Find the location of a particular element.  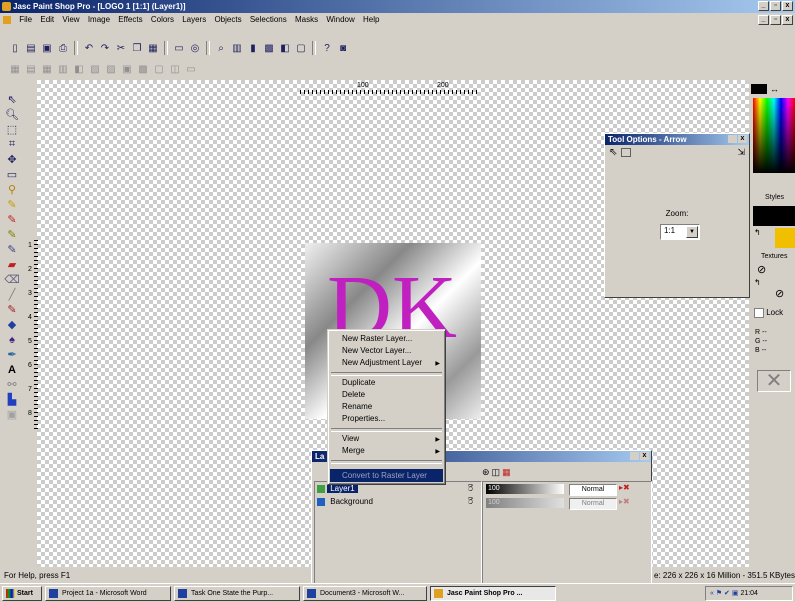

toggle-layers-icon: ◧ is located at coordinates (285, 48).